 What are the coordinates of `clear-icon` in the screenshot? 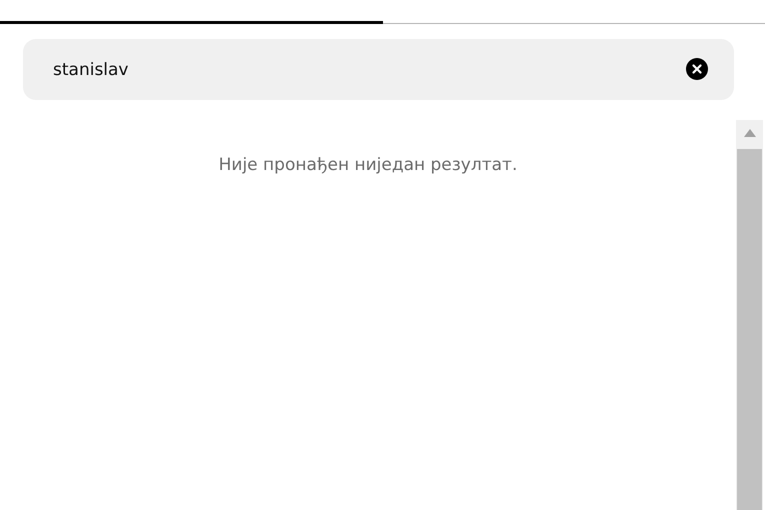 It's located at (697, 69).